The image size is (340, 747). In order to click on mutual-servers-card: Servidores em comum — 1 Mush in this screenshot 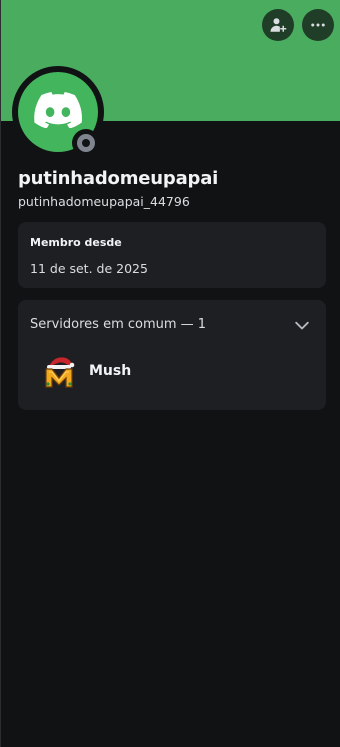, I will do `click(172, 355)`.